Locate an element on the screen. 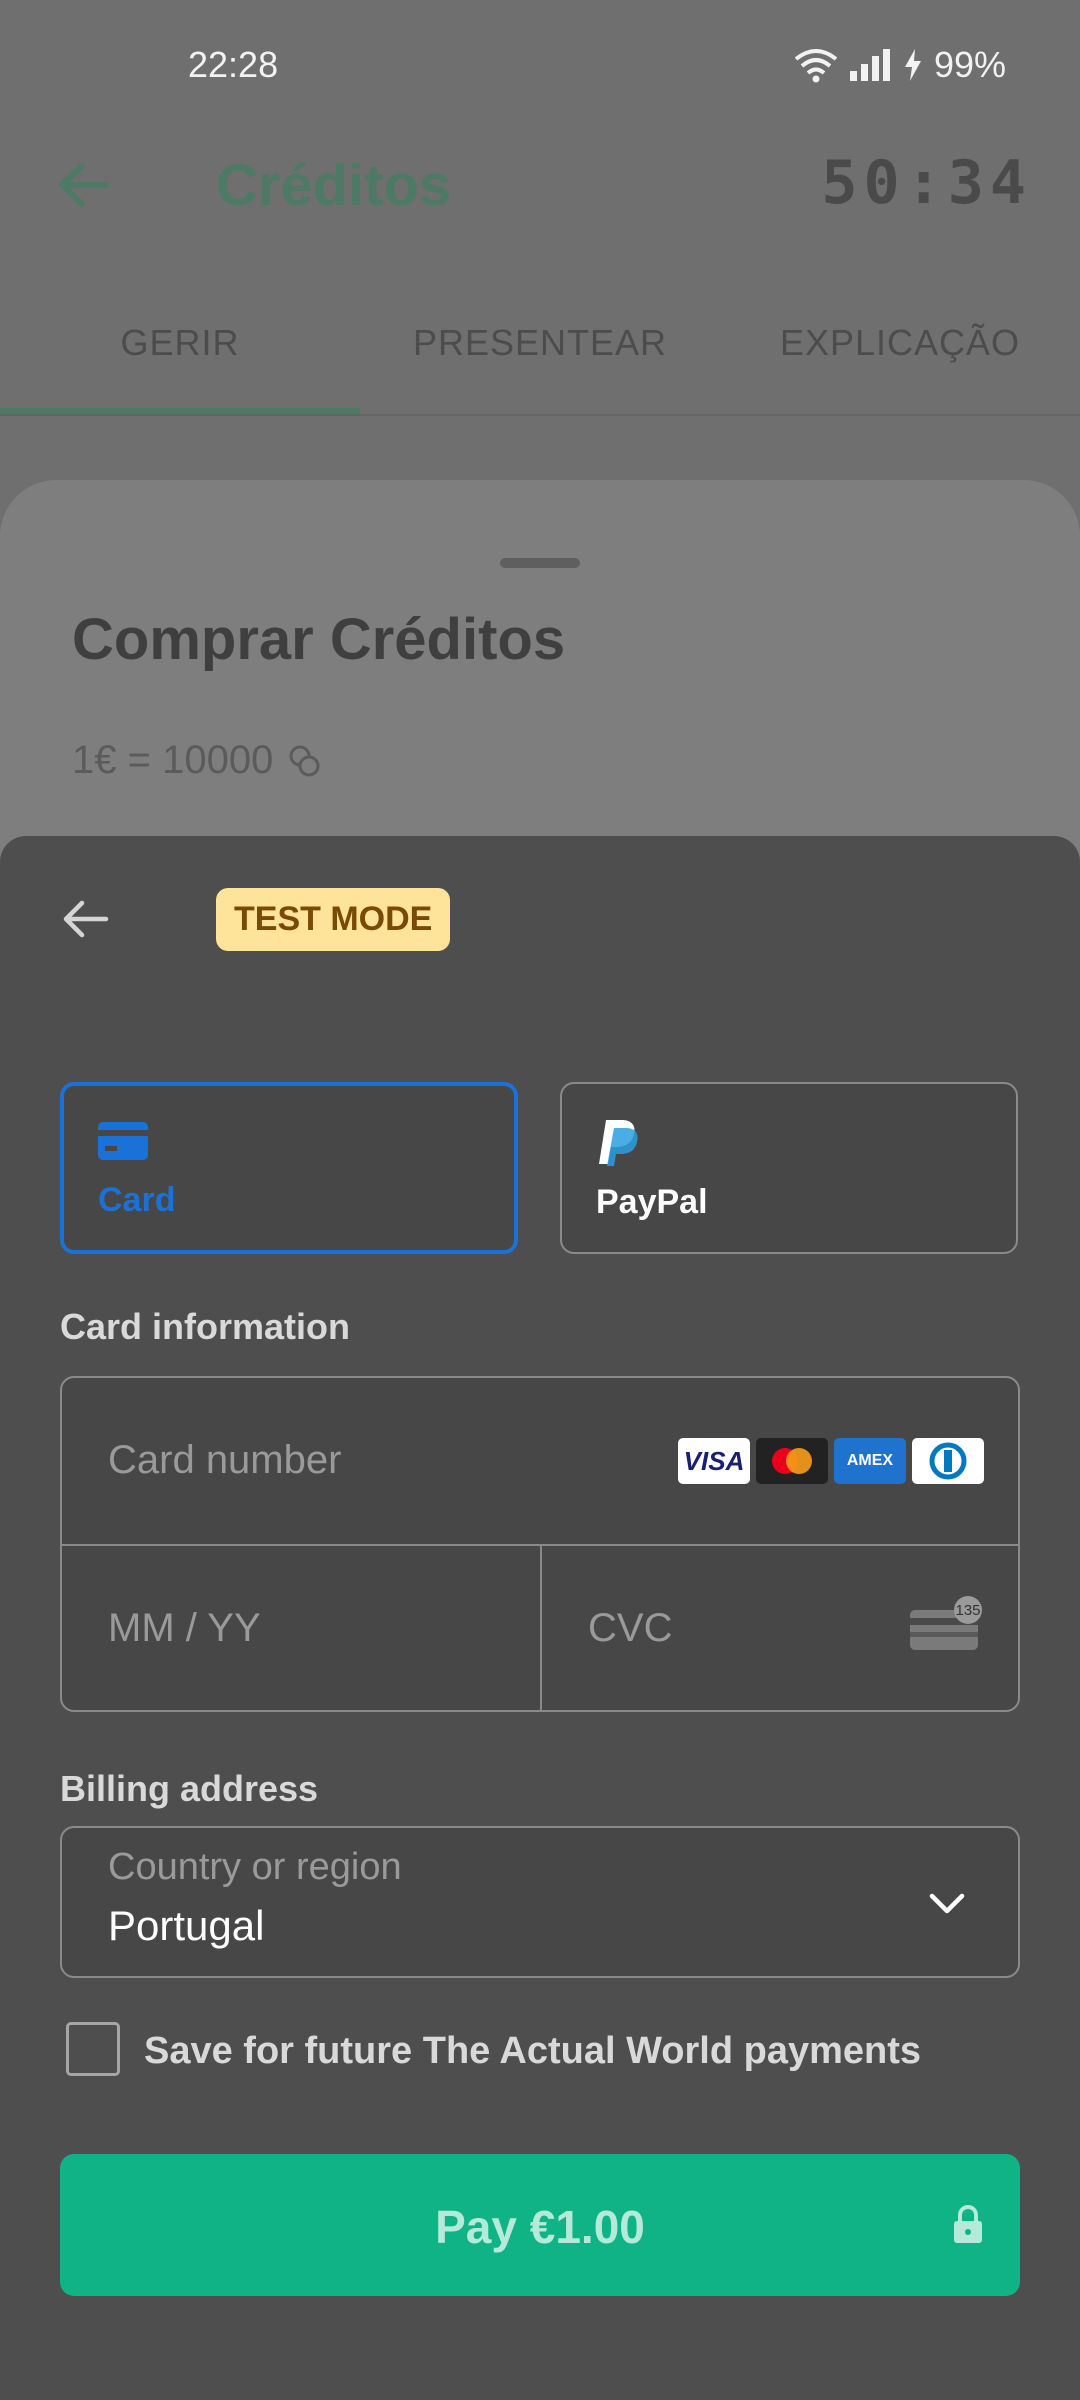 This screenshot has width=1080, height=2400. payment-method-paypal: PayPal is located at coordinates (789, 1168).